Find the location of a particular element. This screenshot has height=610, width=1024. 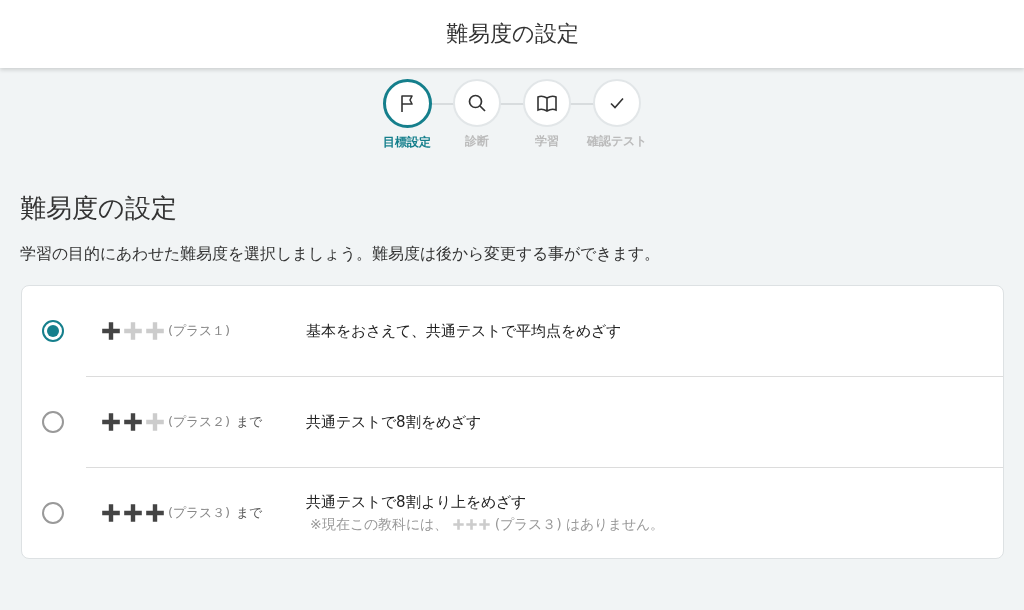

goal-text: 基本をおさえて、共通テストで平均点をめざす is located at coordinates (463, 331).